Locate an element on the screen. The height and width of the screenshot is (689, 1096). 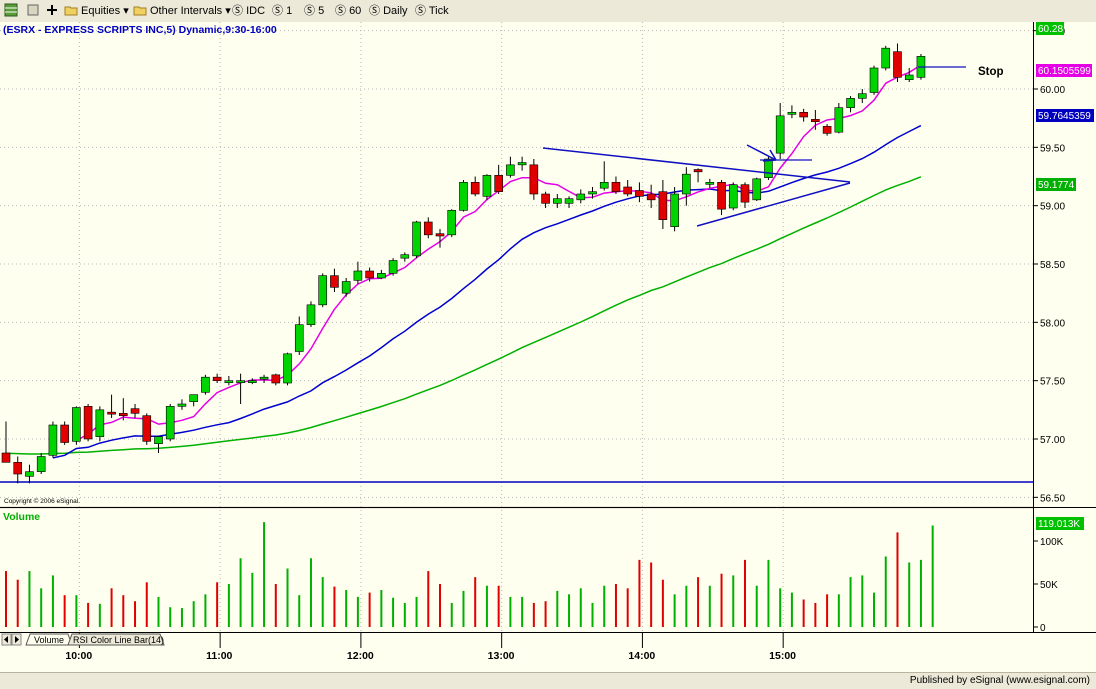
tab-rsi-label: RSI Color Line Bar(14) is located at coordinates (118, 640).